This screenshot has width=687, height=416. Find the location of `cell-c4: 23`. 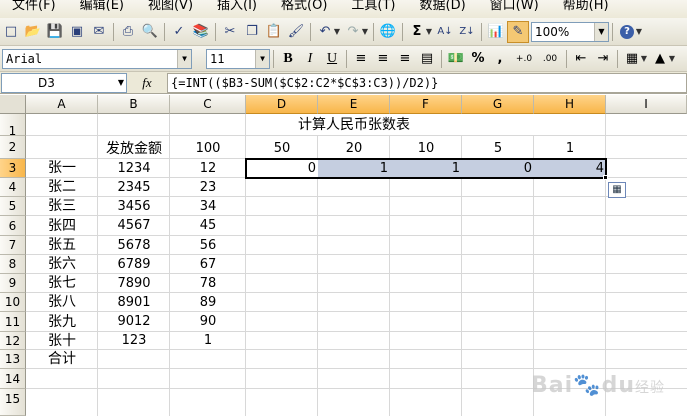

cell-c4: 23 is located at coordinates (208, 187).